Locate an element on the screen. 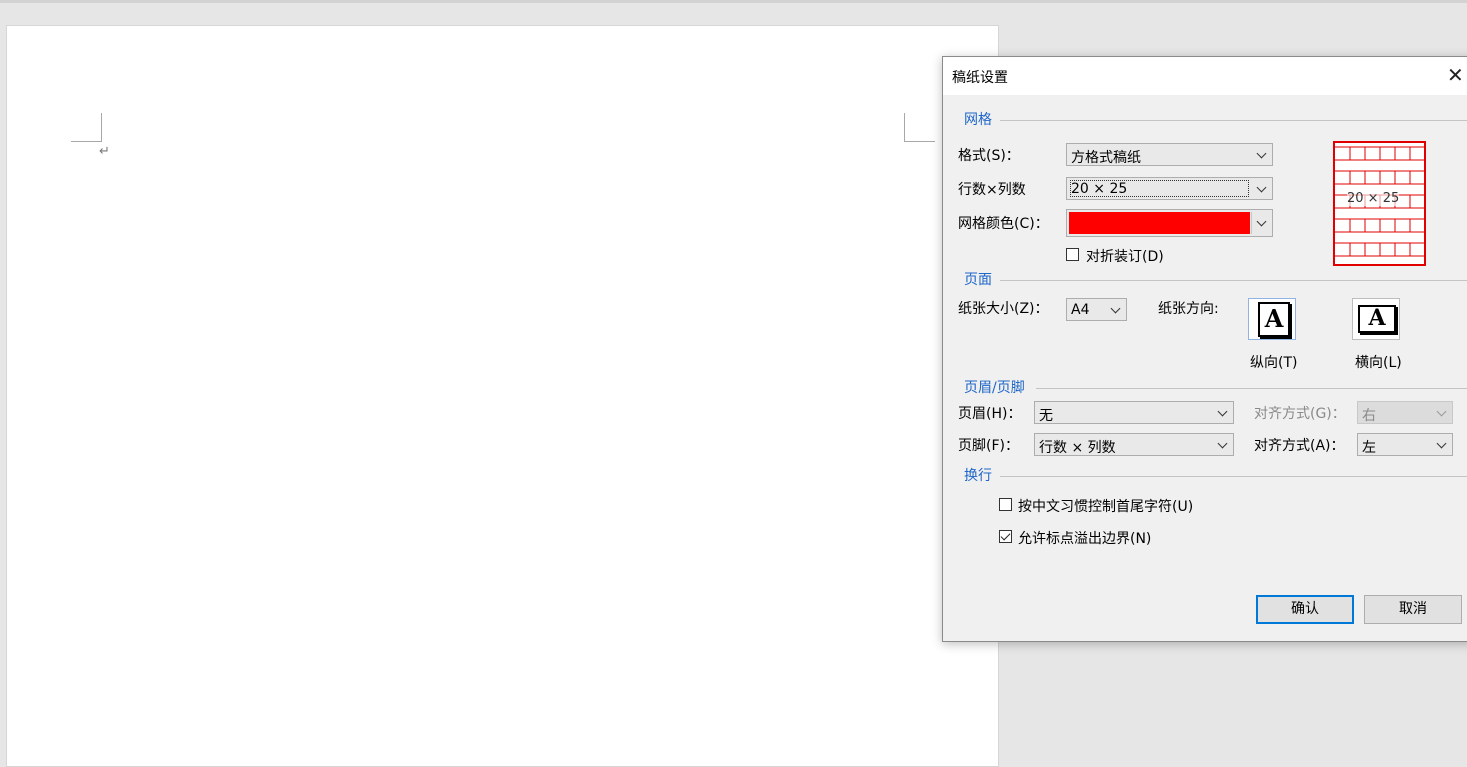 Image resolution: width=1467 pixels, height=767 pixels. orientation-label: 纸张方向: is located at coordinates (1188, 309).